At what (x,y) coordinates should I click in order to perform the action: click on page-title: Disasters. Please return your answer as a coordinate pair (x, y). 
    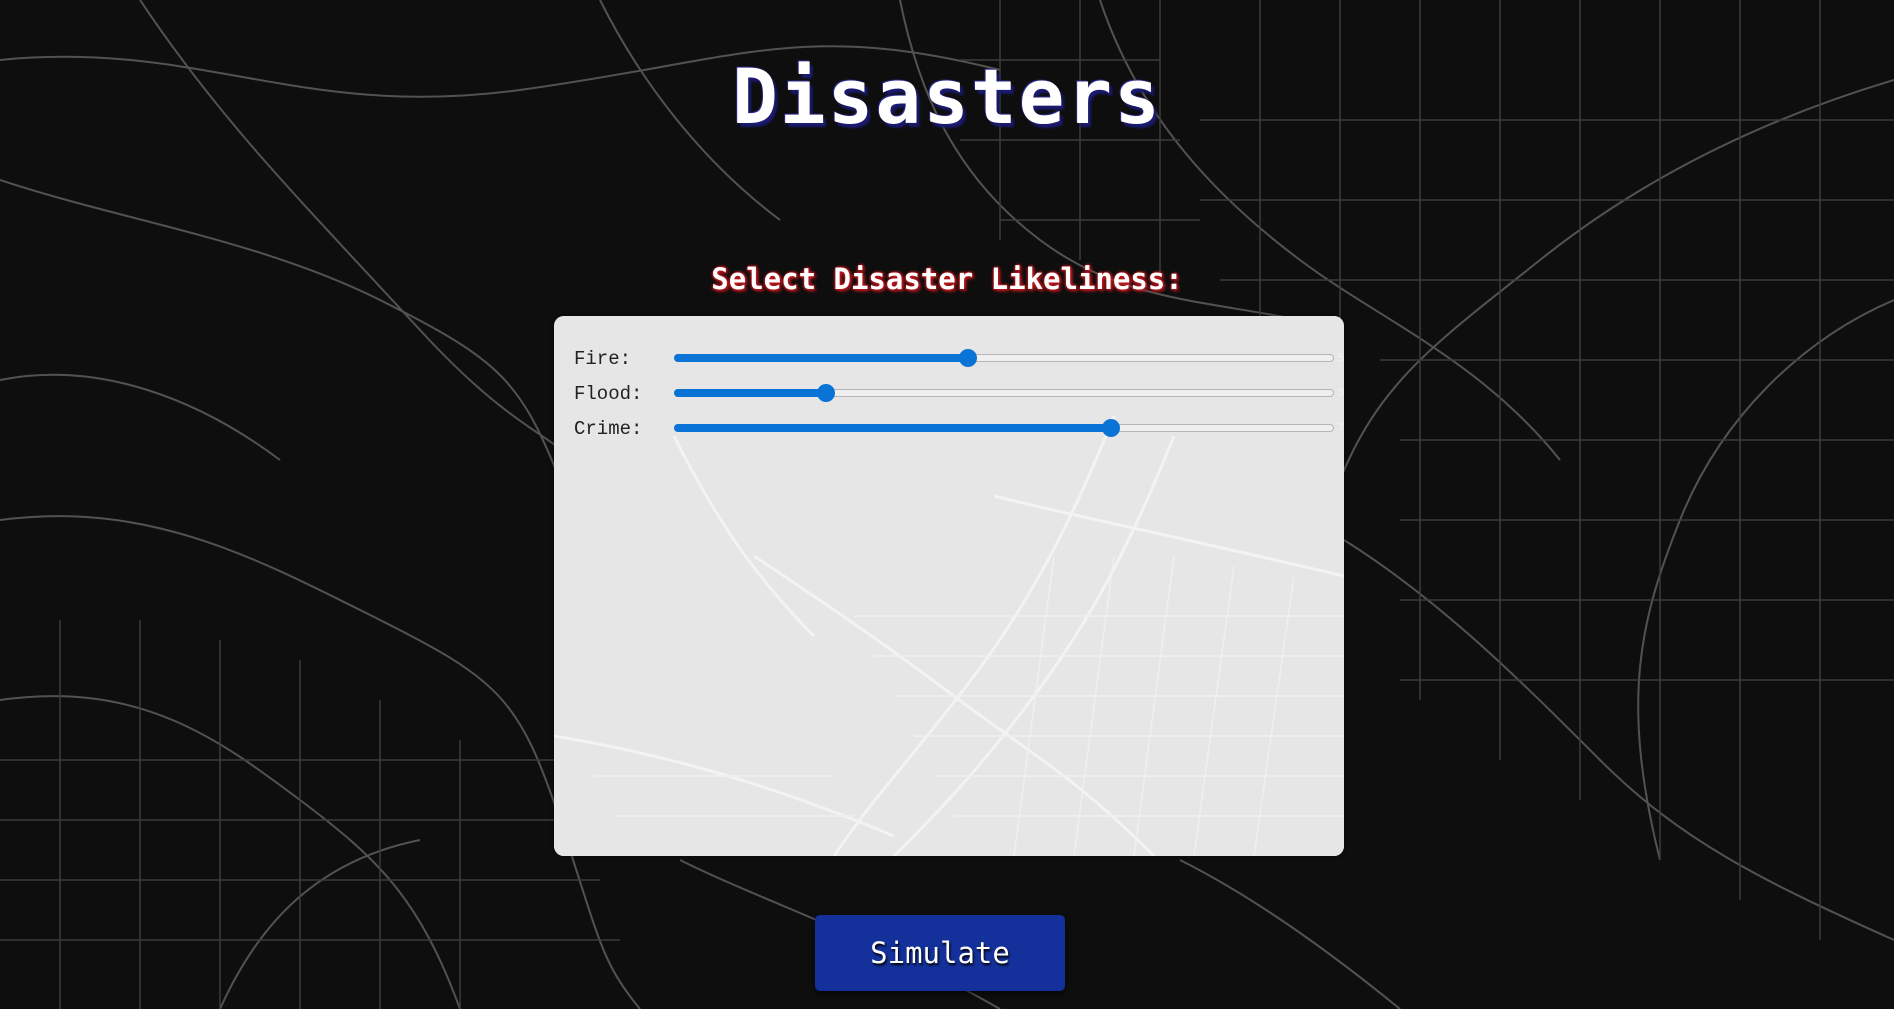
    Looking at the image, I should click on (947, 96).